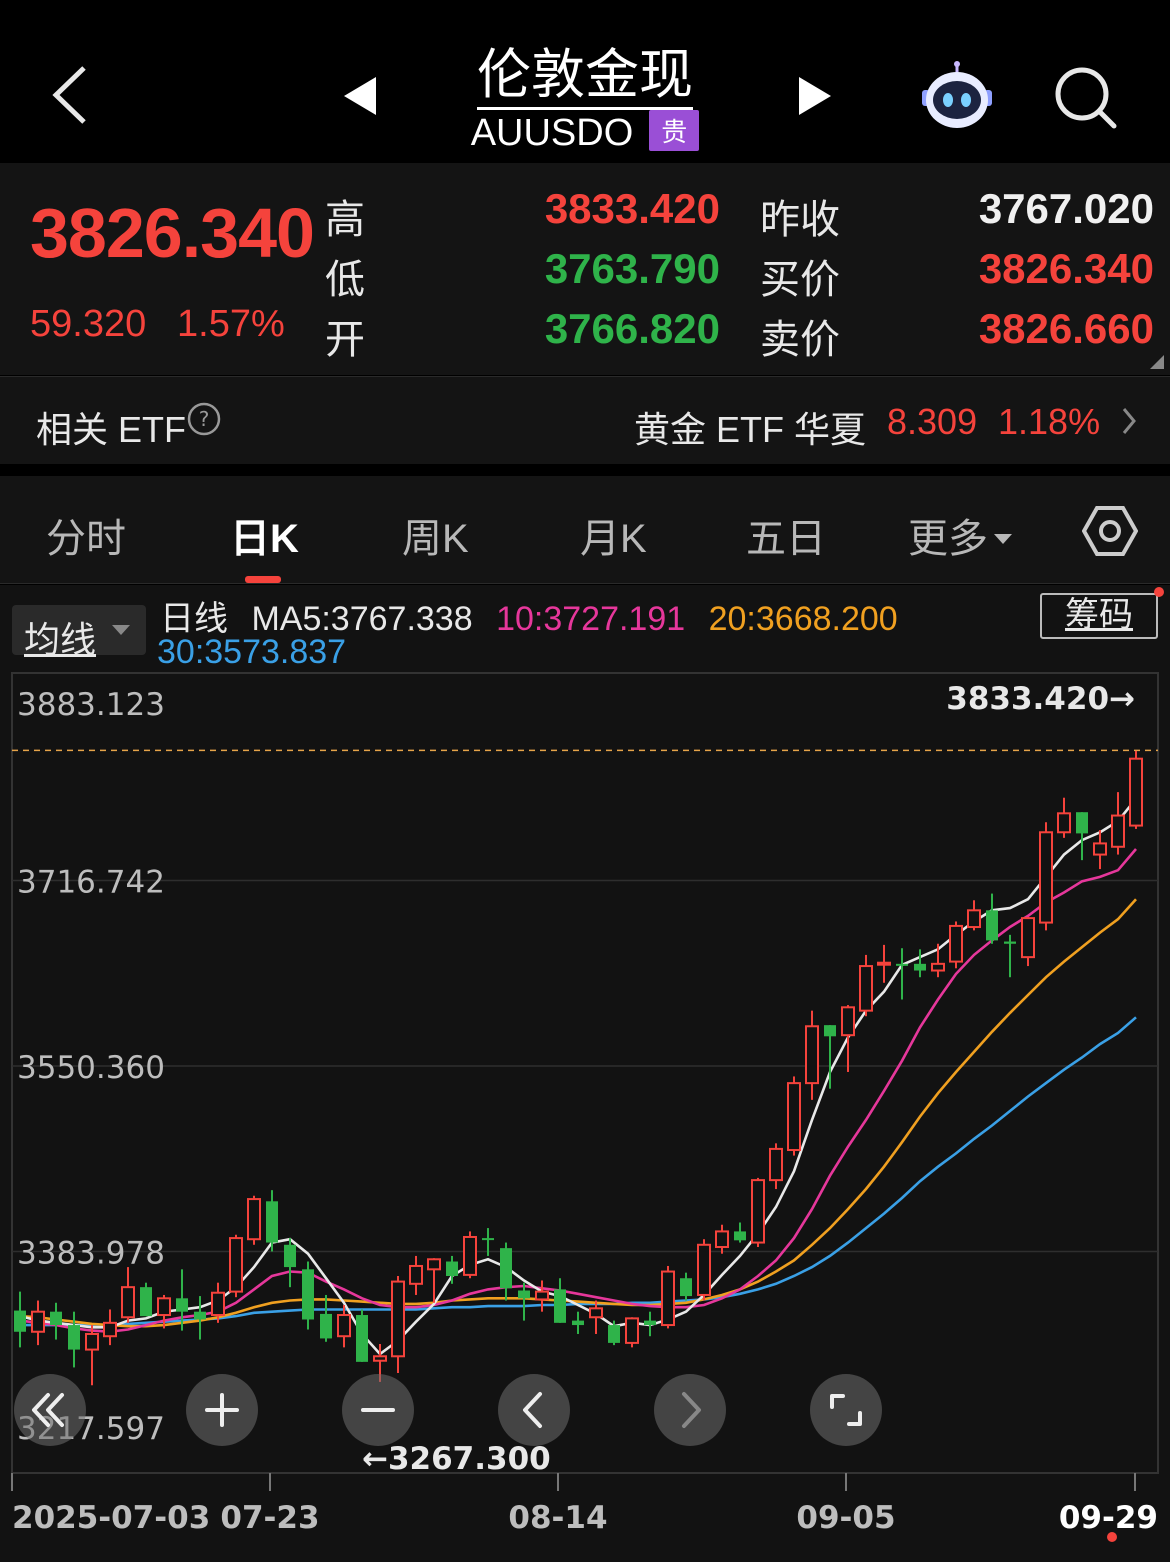  I want to click on x-tick-label: 07-23, so click(269, 1518).